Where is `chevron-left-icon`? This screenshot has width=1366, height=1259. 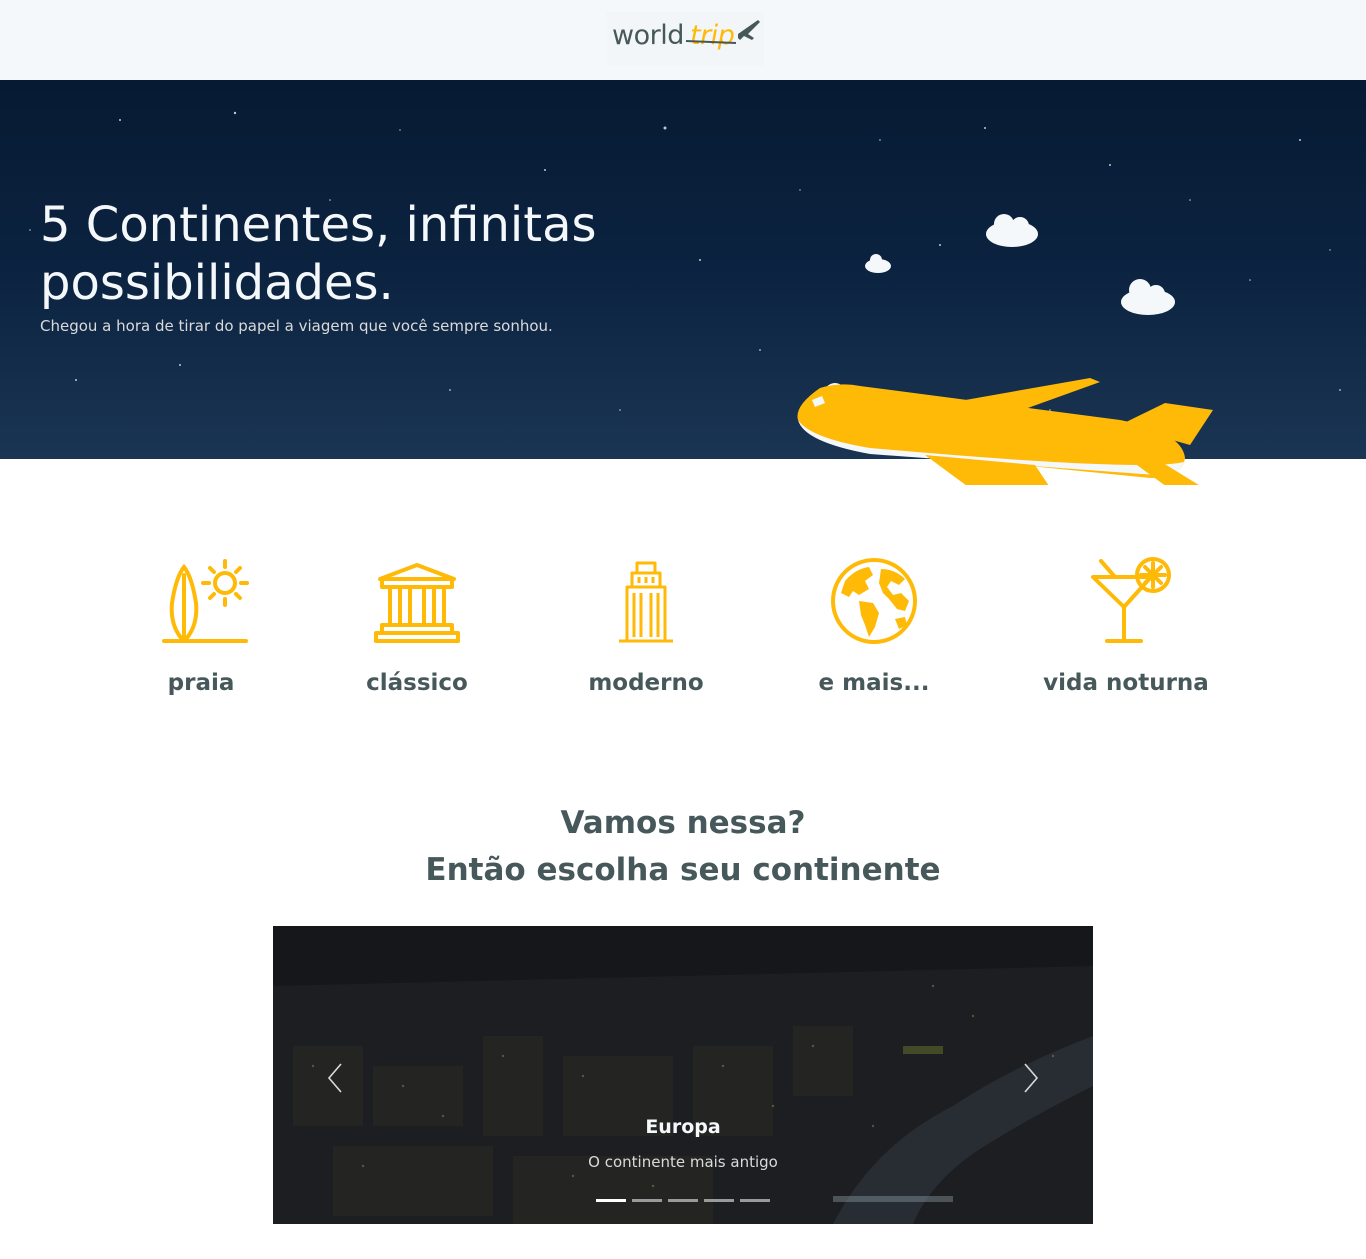 chevron-left-icon is located at coordinates (334, 1078).